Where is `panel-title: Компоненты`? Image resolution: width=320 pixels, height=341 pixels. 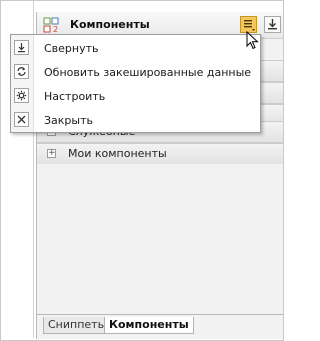
panel-title: Компоненты is located at coordinates (110, 24).